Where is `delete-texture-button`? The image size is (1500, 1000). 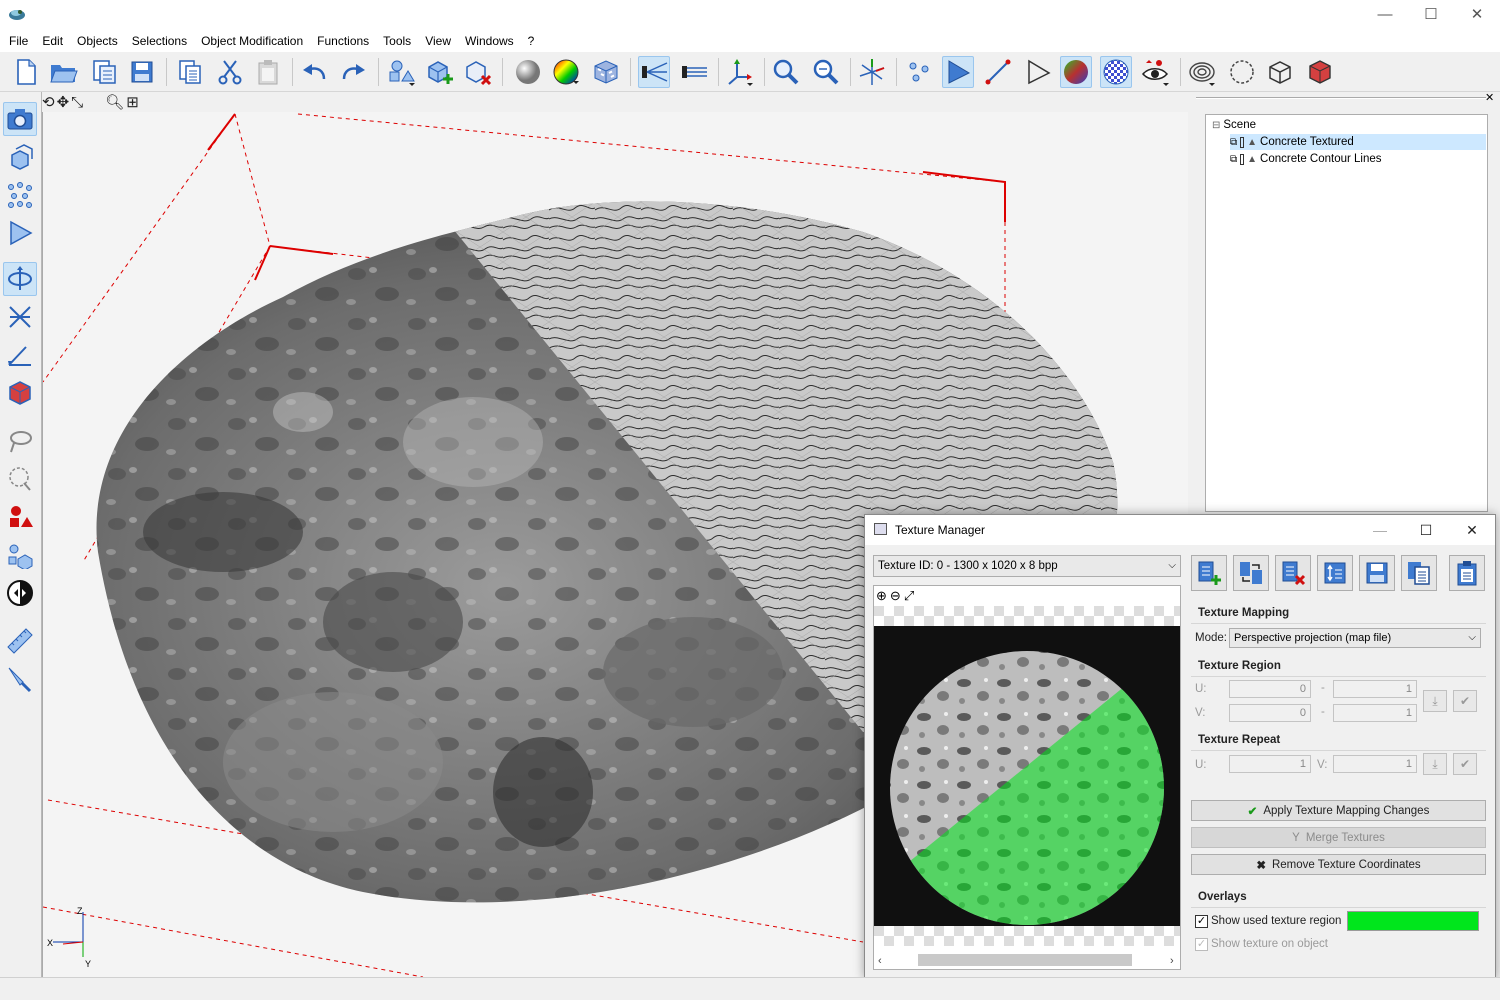
delete-texture-button is located at coordinates (1293, 573).